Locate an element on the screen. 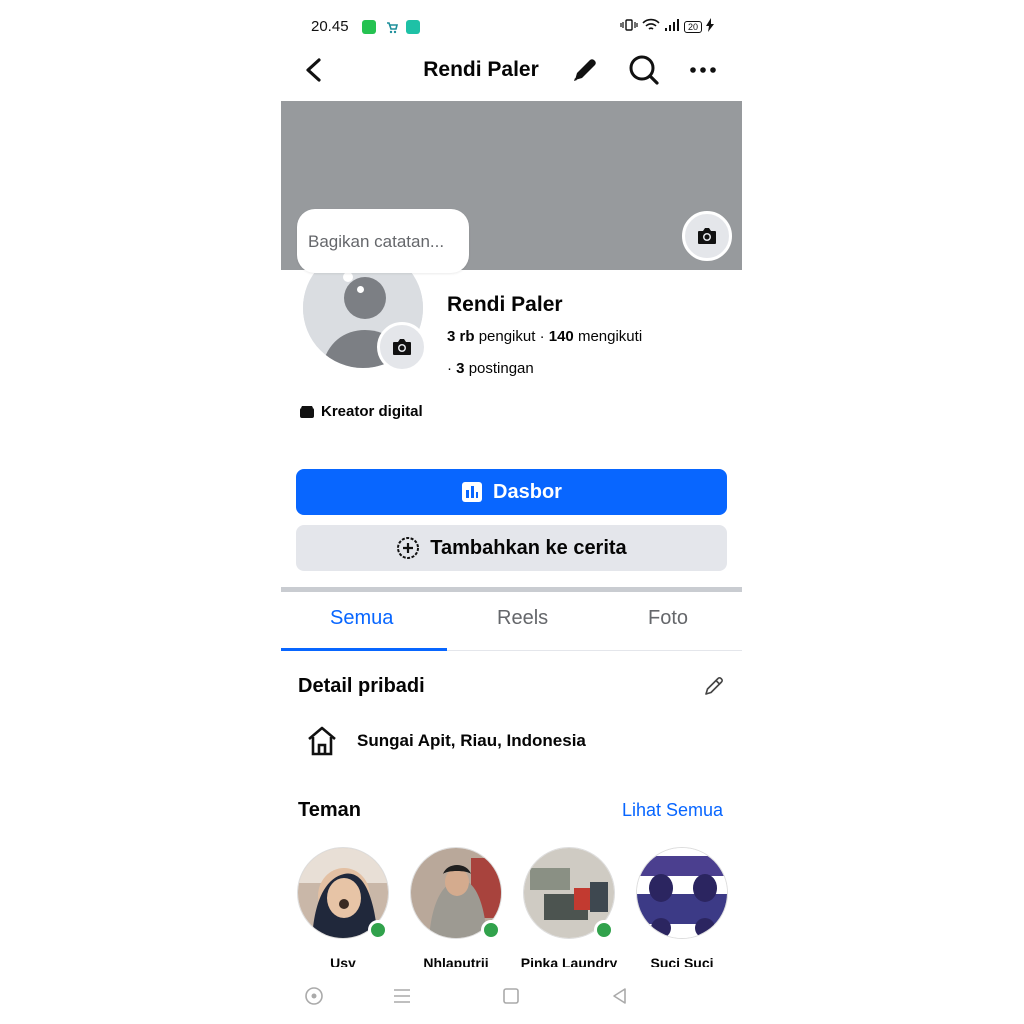 The width and height of the screenshot is (1024, 1024). signal-icon is located at coordinates (672, 26).